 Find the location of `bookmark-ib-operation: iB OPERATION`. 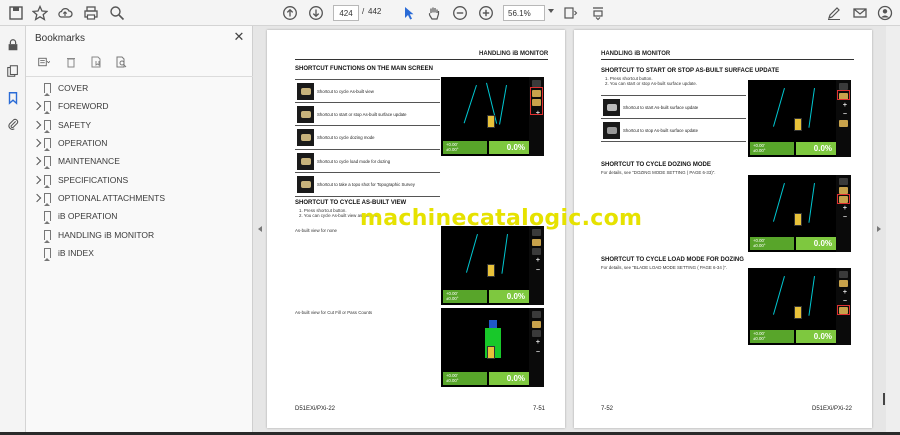

bookmark-ib-operation: iB OPERATION is located at coordinates (139, 216).